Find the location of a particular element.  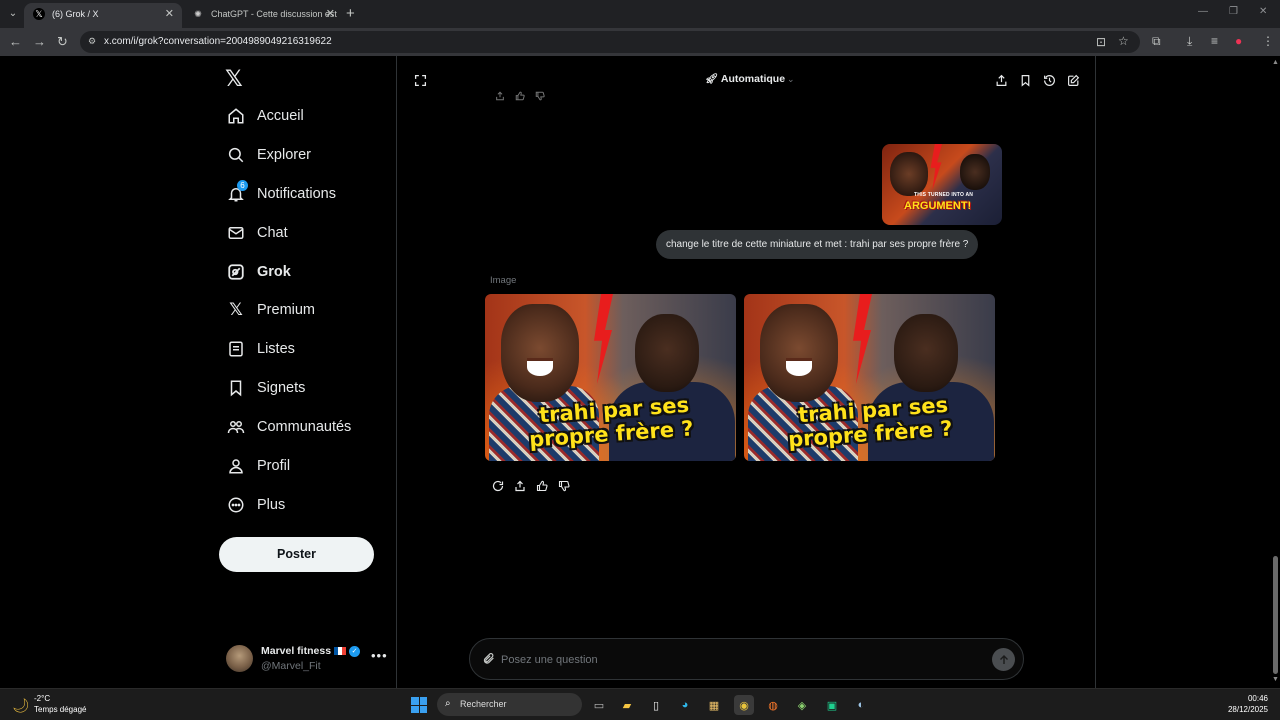

site-info-icon: ⚙ is located at coordinates (94, 42).